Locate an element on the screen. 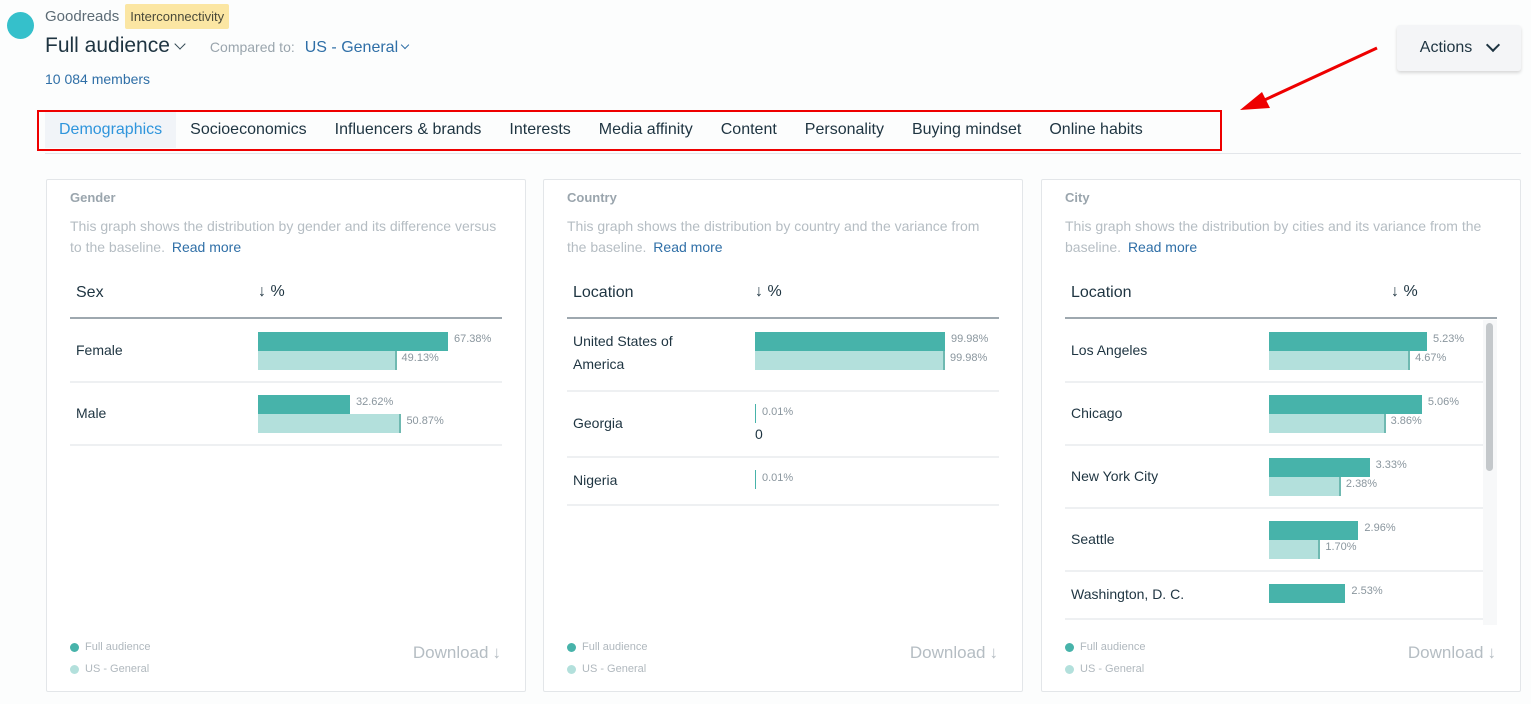 Image resolution: width=1531 pixels, height=704 pixels. table-header: Sex ↓ % is located at coordinates (286, 299).